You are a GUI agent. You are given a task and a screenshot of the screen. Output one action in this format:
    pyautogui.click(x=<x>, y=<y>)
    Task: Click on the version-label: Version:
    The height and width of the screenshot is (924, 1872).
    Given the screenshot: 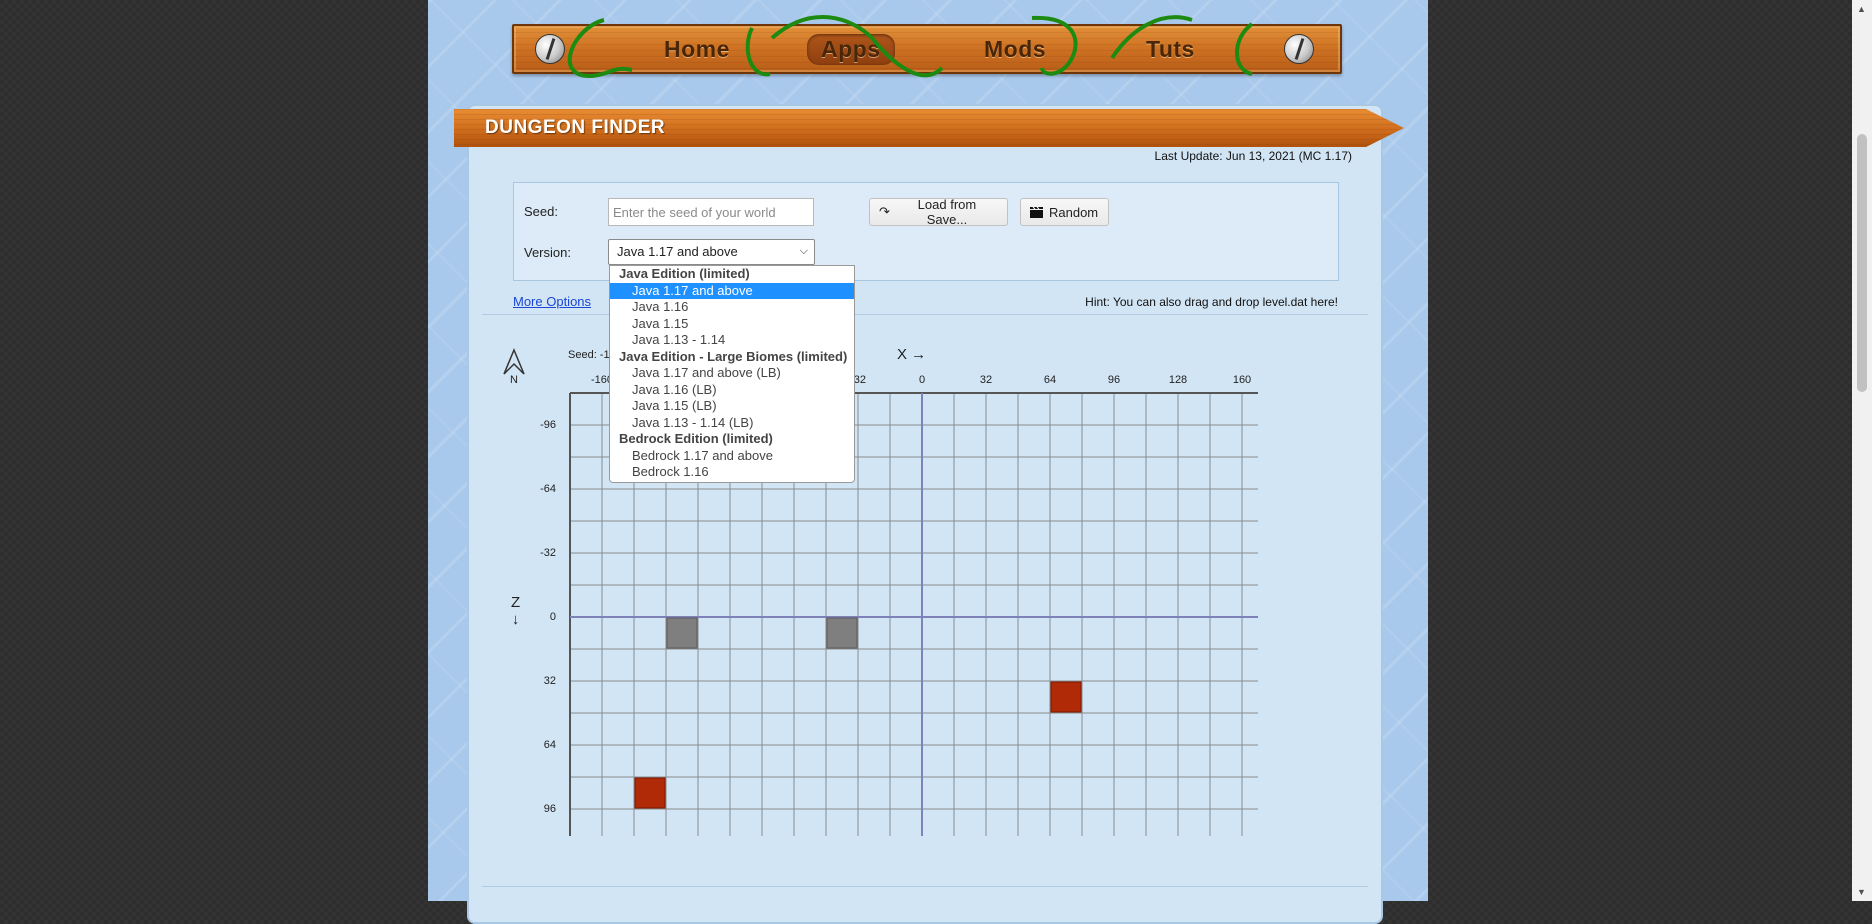 What is the action you would take?
    pyautogui.click(x=547, y=252)
    